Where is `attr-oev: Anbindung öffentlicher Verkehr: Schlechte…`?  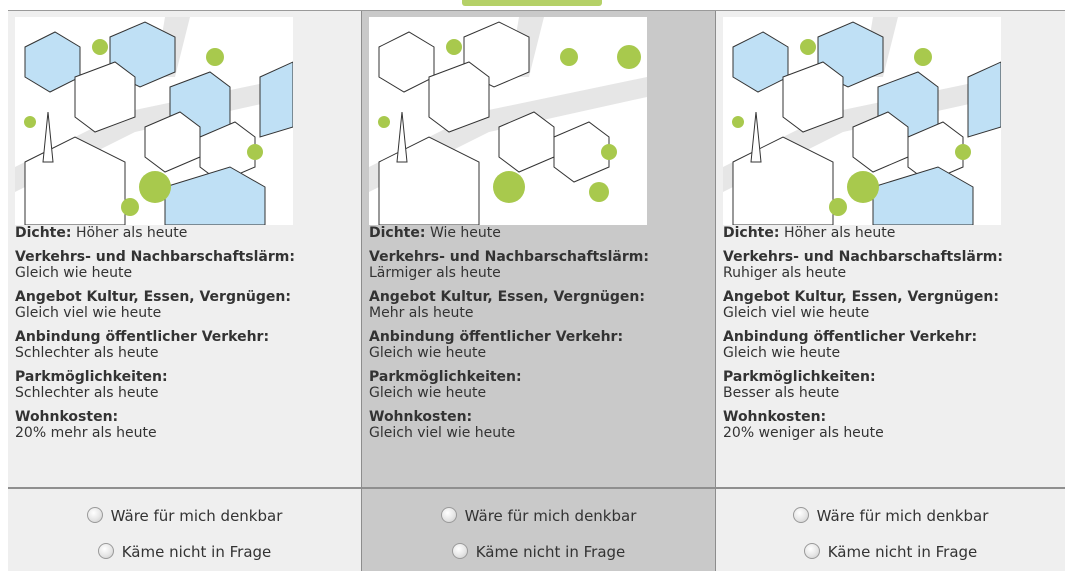
attr-oev: Anbindung öffentlicher Verkehr: Schlechte… is located at coordinates (185, 345).